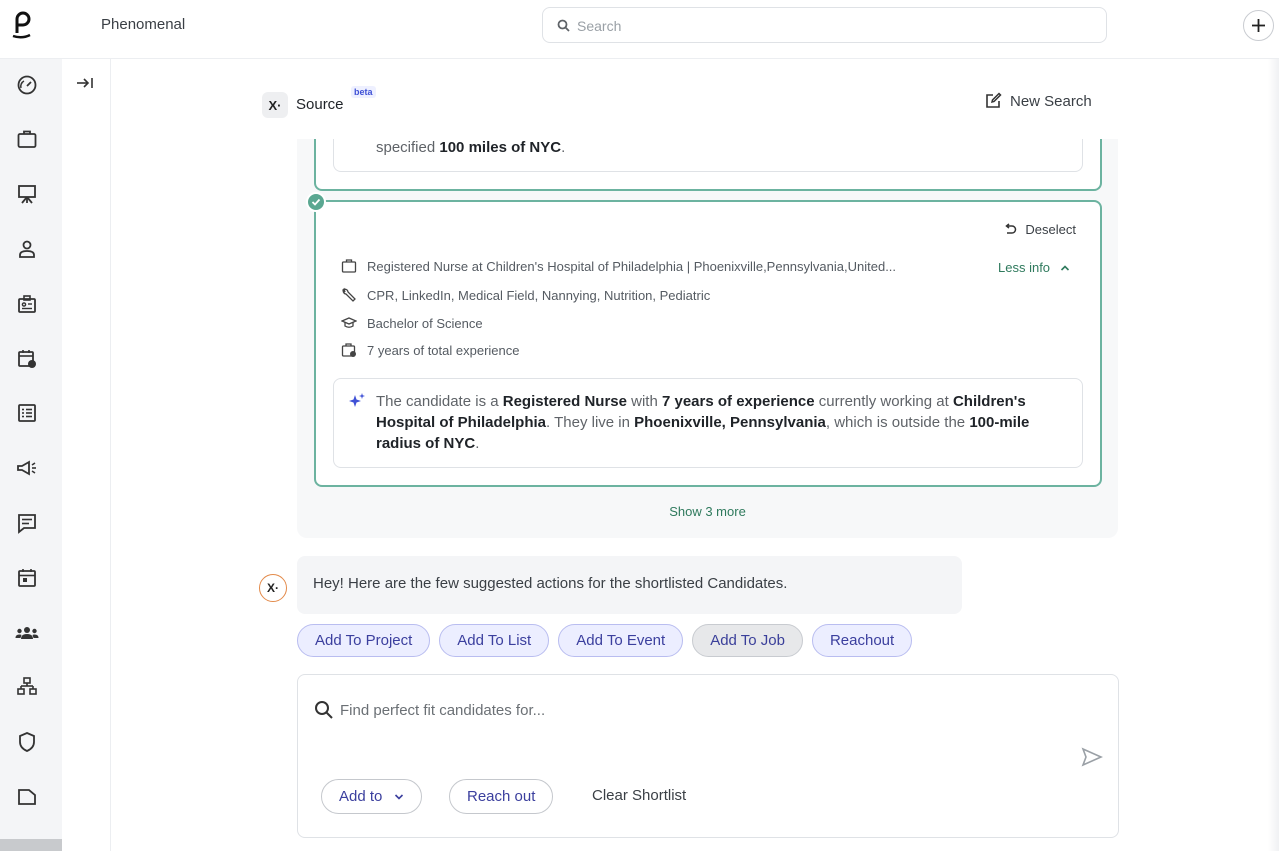  Describe the element at coordinates (27, 578) in the screenshot. I see `calendar-icon` at that location.